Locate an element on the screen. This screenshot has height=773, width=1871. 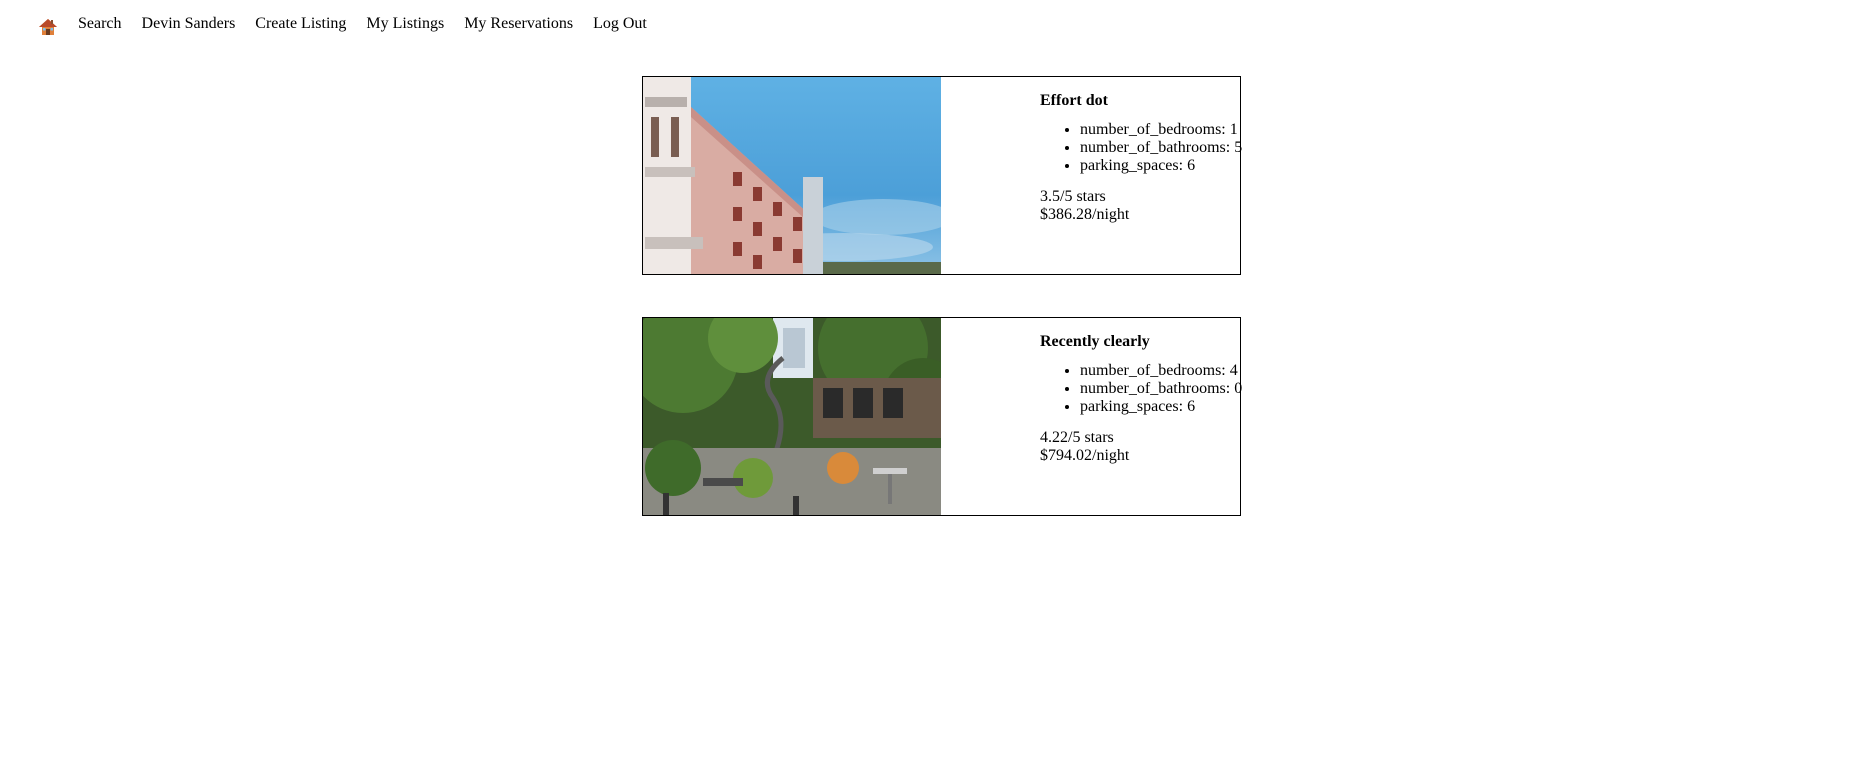
feature-bathrooms: number_of_bathrooms: 0 is located at coordinates (1161, 389).